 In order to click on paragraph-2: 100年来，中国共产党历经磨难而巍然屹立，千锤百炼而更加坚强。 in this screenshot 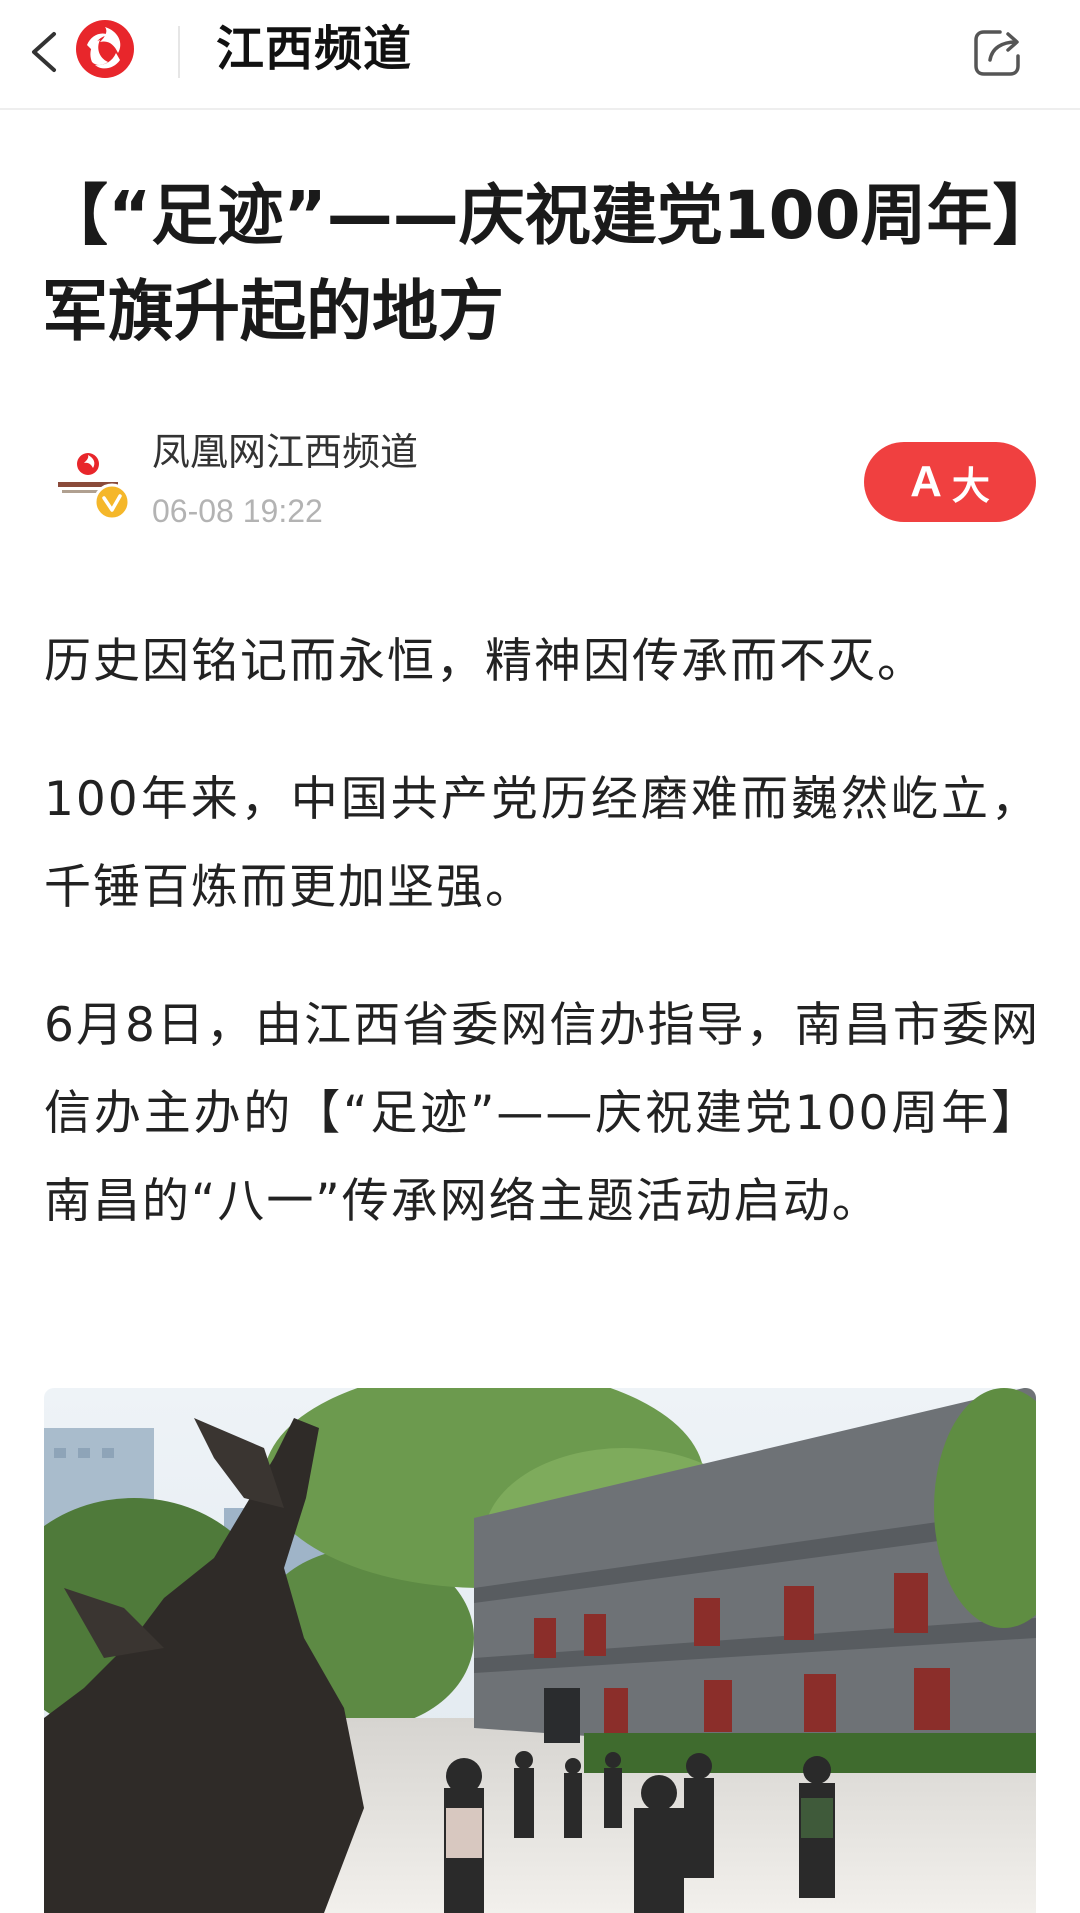, I will do `click(542, 843)`.